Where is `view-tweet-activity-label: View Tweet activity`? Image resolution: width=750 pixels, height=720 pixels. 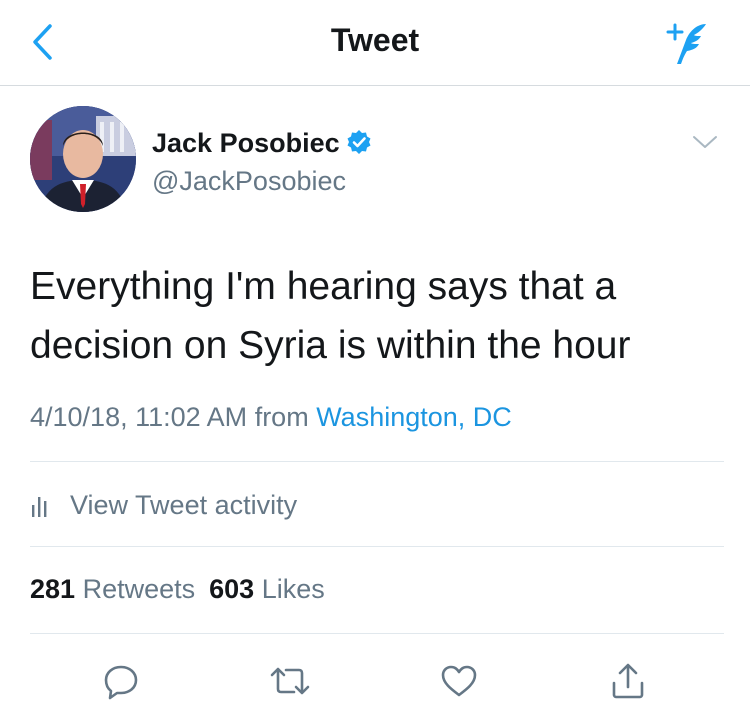 view-tweet-activity-label: View Tweet activity is located at coordinates (184, 504).